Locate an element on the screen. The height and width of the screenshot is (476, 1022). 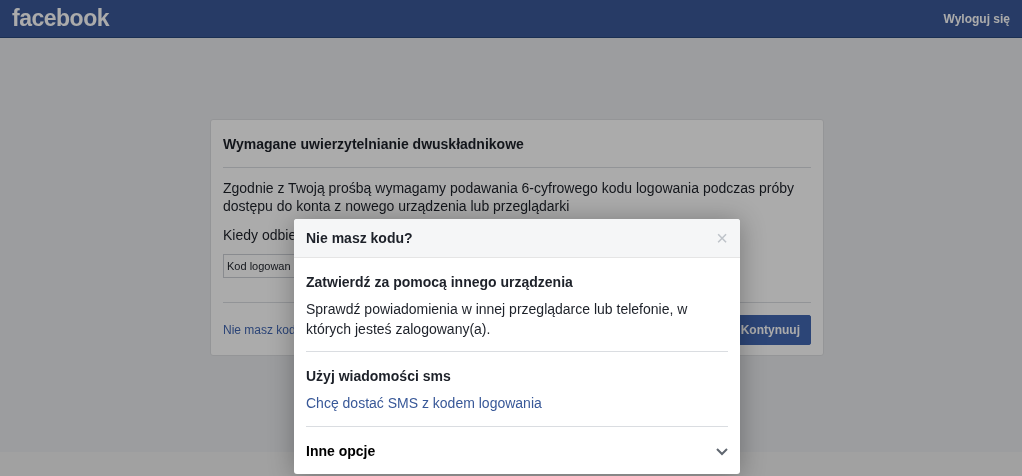
dialog-title: Nie masz kodu? is located at coordinates (359, 238).